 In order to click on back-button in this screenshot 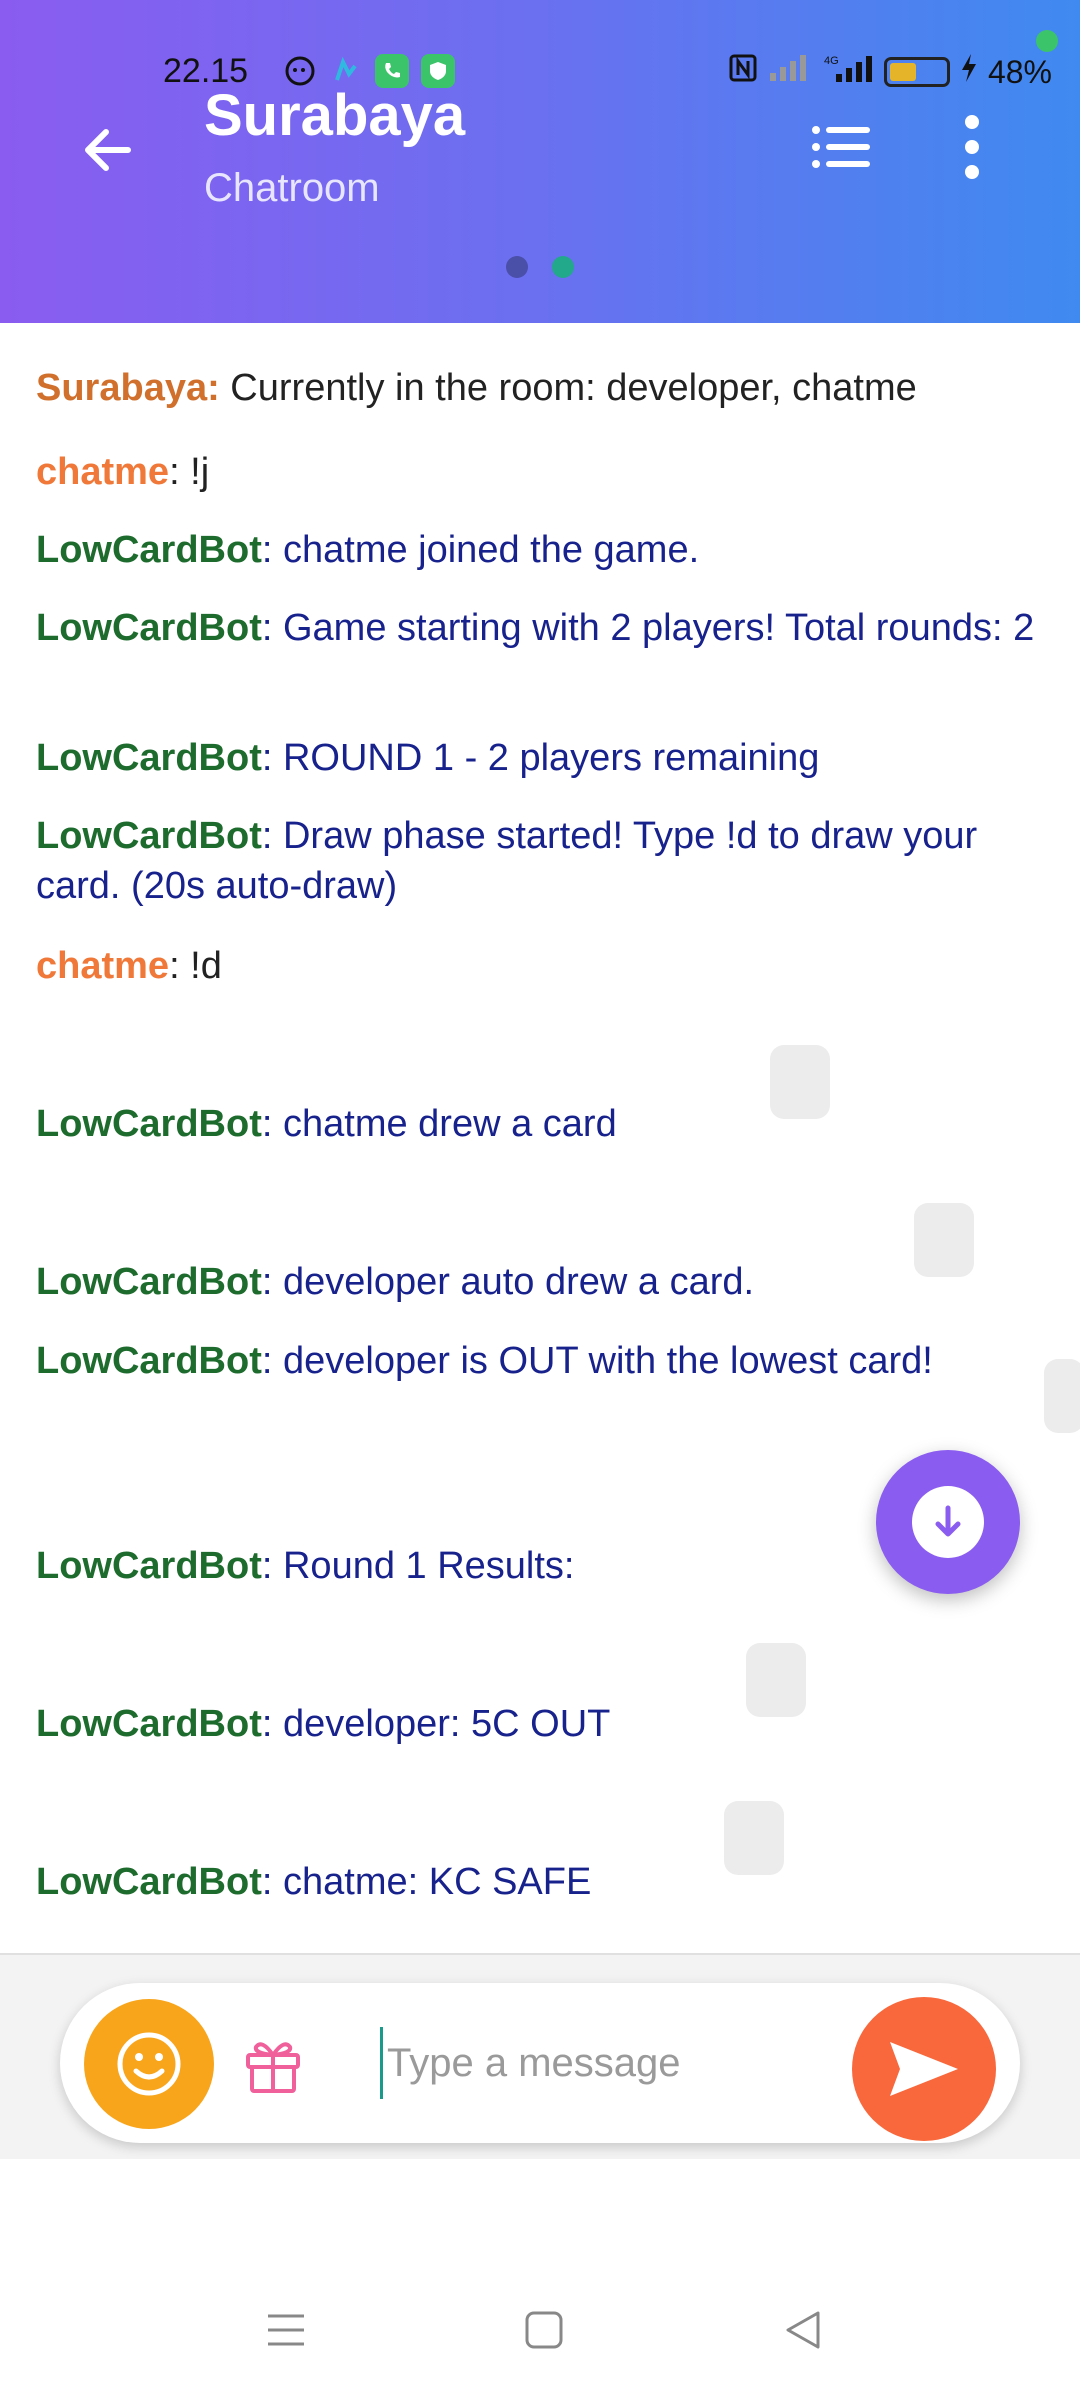, I will do `click(108, 150)`.